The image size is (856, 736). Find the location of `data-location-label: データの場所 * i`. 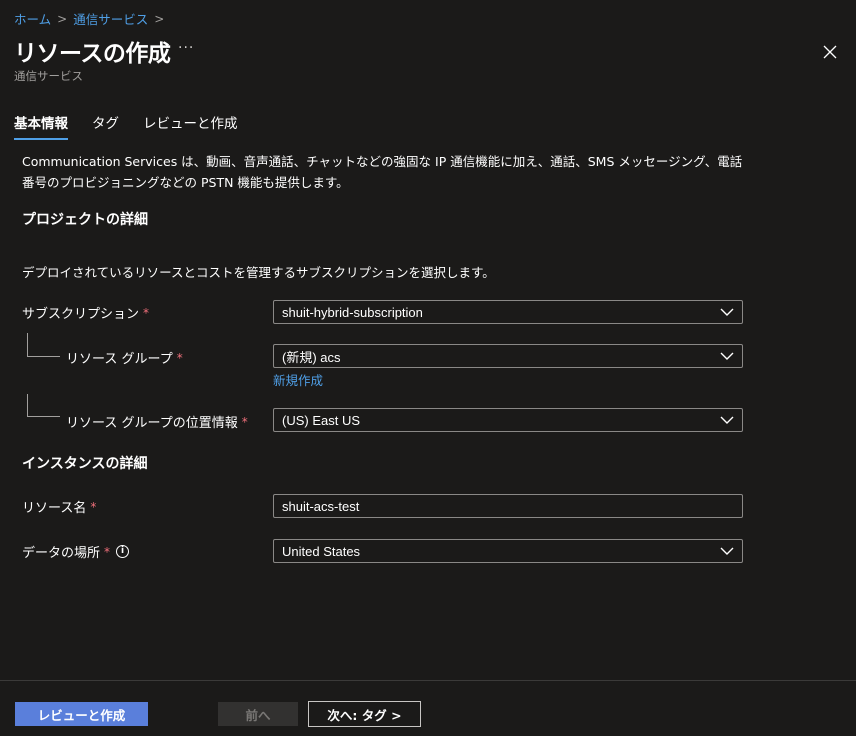

data-location-label: データの場所 * i is located at coordinates (76, 551).